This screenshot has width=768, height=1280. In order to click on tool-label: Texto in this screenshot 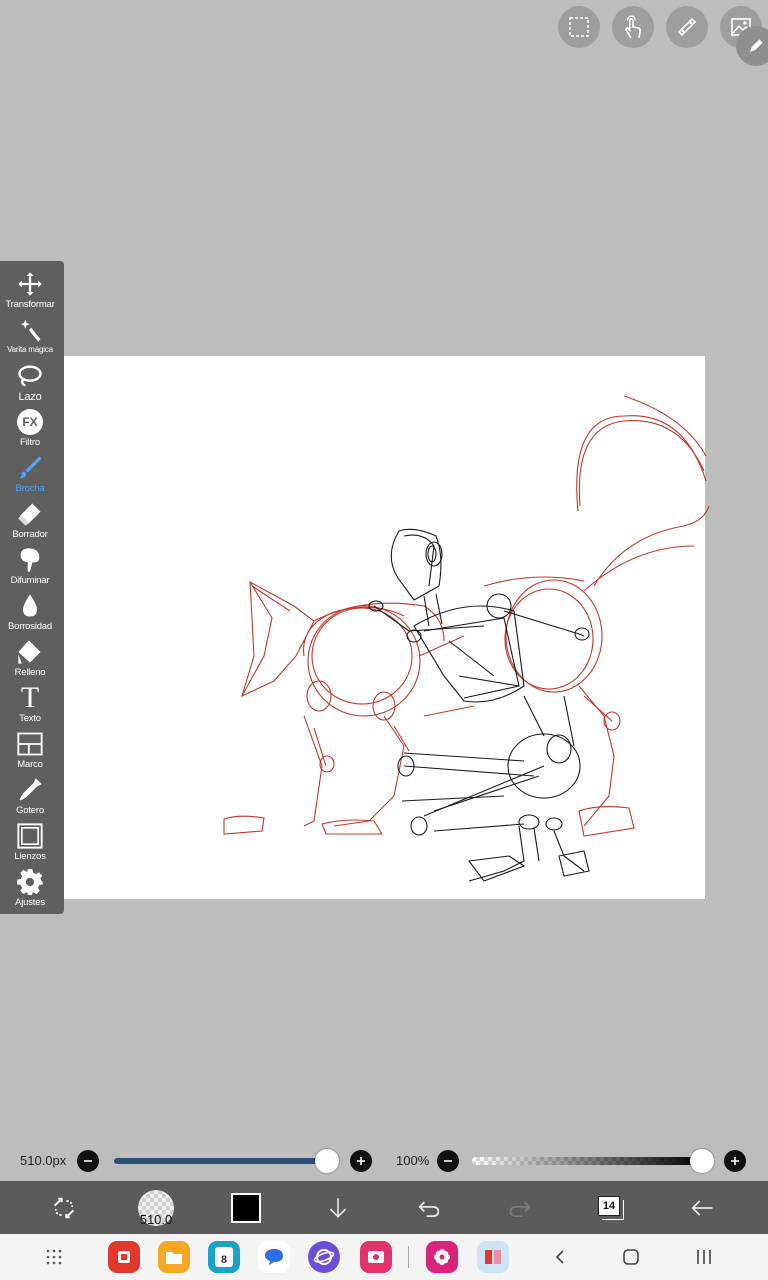, I will do `click(30, 718)`.